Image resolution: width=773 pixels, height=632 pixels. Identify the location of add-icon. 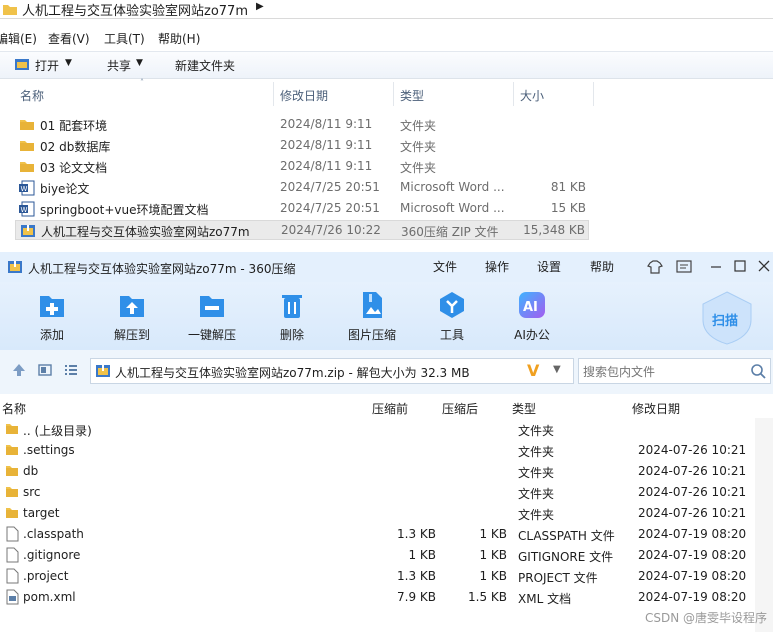
(52, 305).